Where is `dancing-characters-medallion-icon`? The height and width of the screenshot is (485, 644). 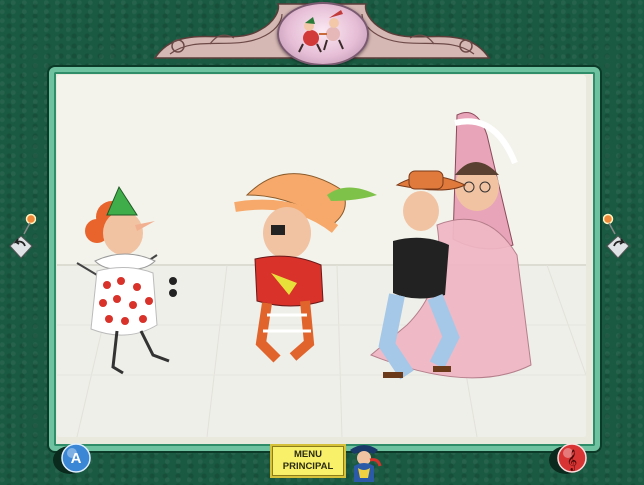
dancing-characters-medallion-icon is located at coordinates (321, 31).